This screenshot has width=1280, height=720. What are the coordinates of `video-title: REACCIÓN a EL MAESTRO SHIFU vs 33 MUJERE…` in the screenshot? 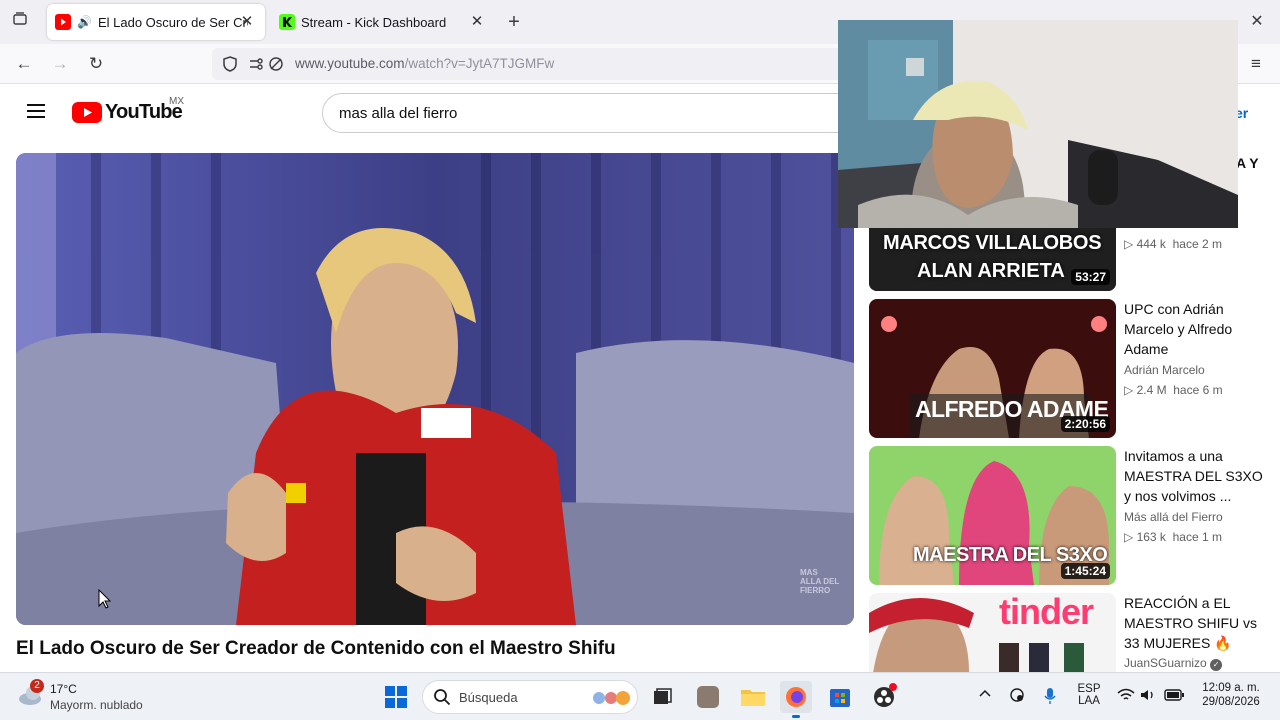 It's located at (1194, 623).